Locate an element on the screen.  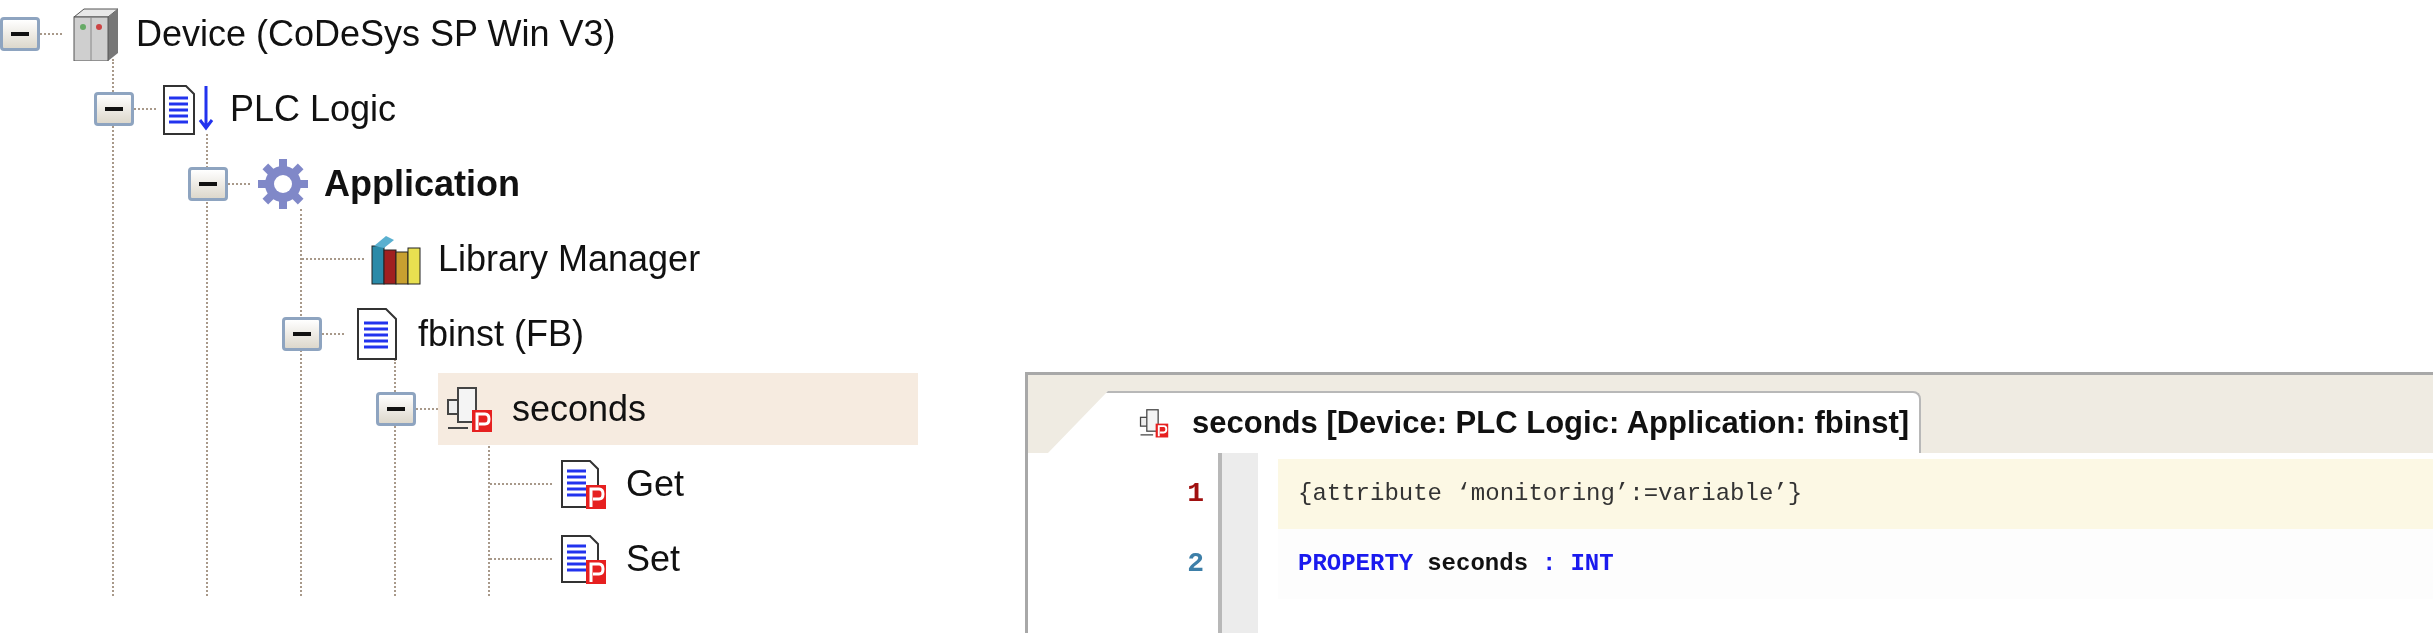
tree-item: Get is located at coordinates (628, 483).